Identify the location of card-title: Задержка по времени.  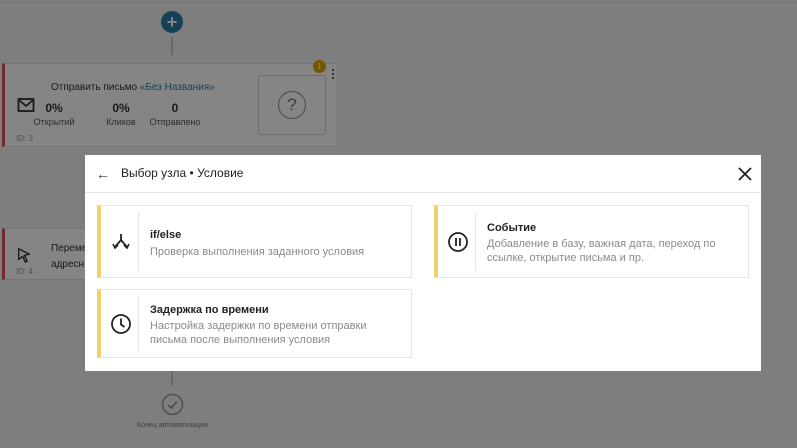
(209, 310).